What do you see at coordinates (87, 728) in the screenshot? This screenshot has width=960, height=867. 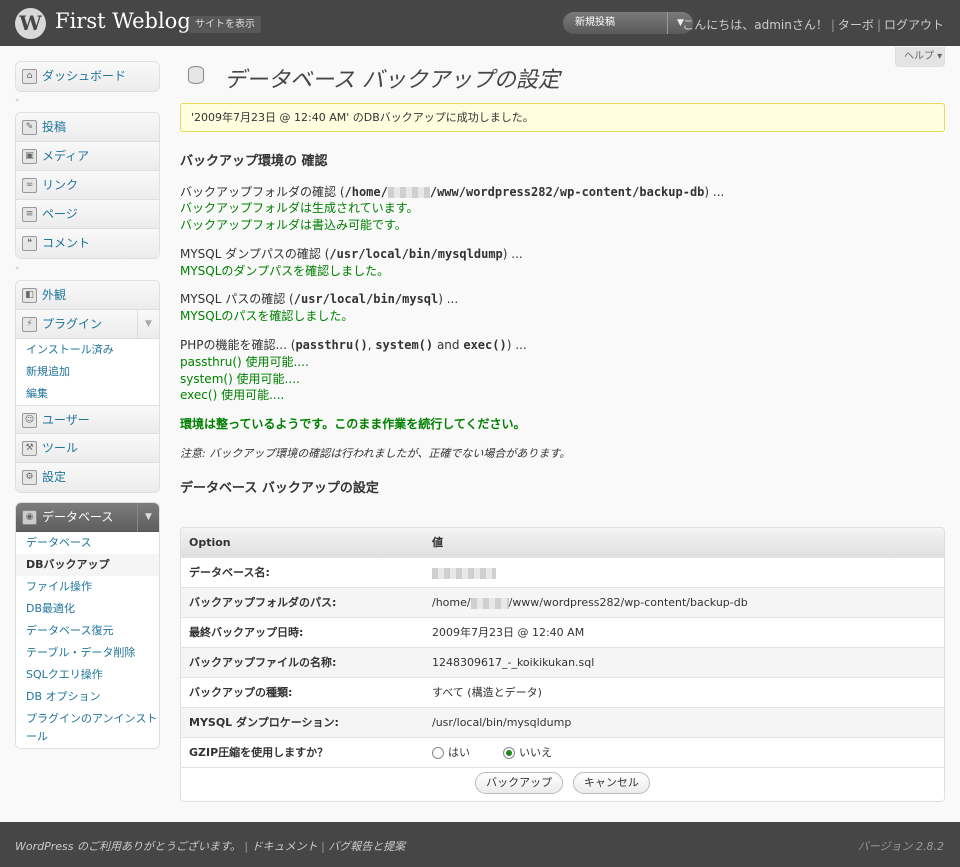 I see `submenu-item-uninstall: プラグインのアンインストール` at bounding box center [87, 728].